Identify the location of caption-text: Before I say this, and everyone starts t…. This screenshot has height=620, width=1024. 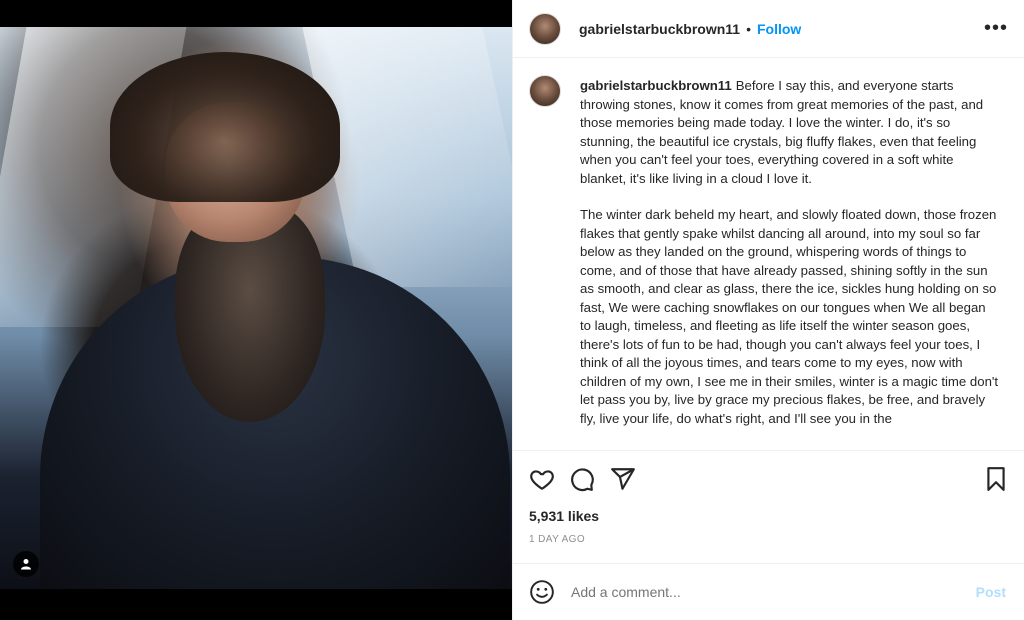
(782, 132).